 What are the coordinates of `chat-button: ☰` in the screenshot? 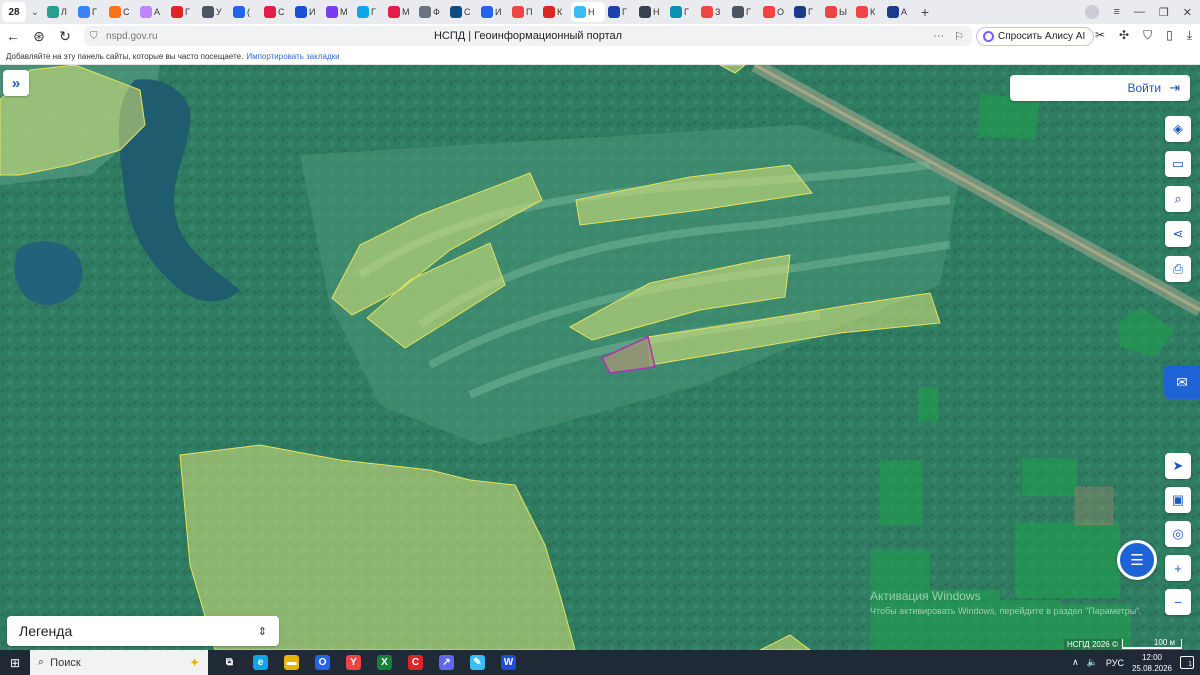 It's located at (1137, 560).